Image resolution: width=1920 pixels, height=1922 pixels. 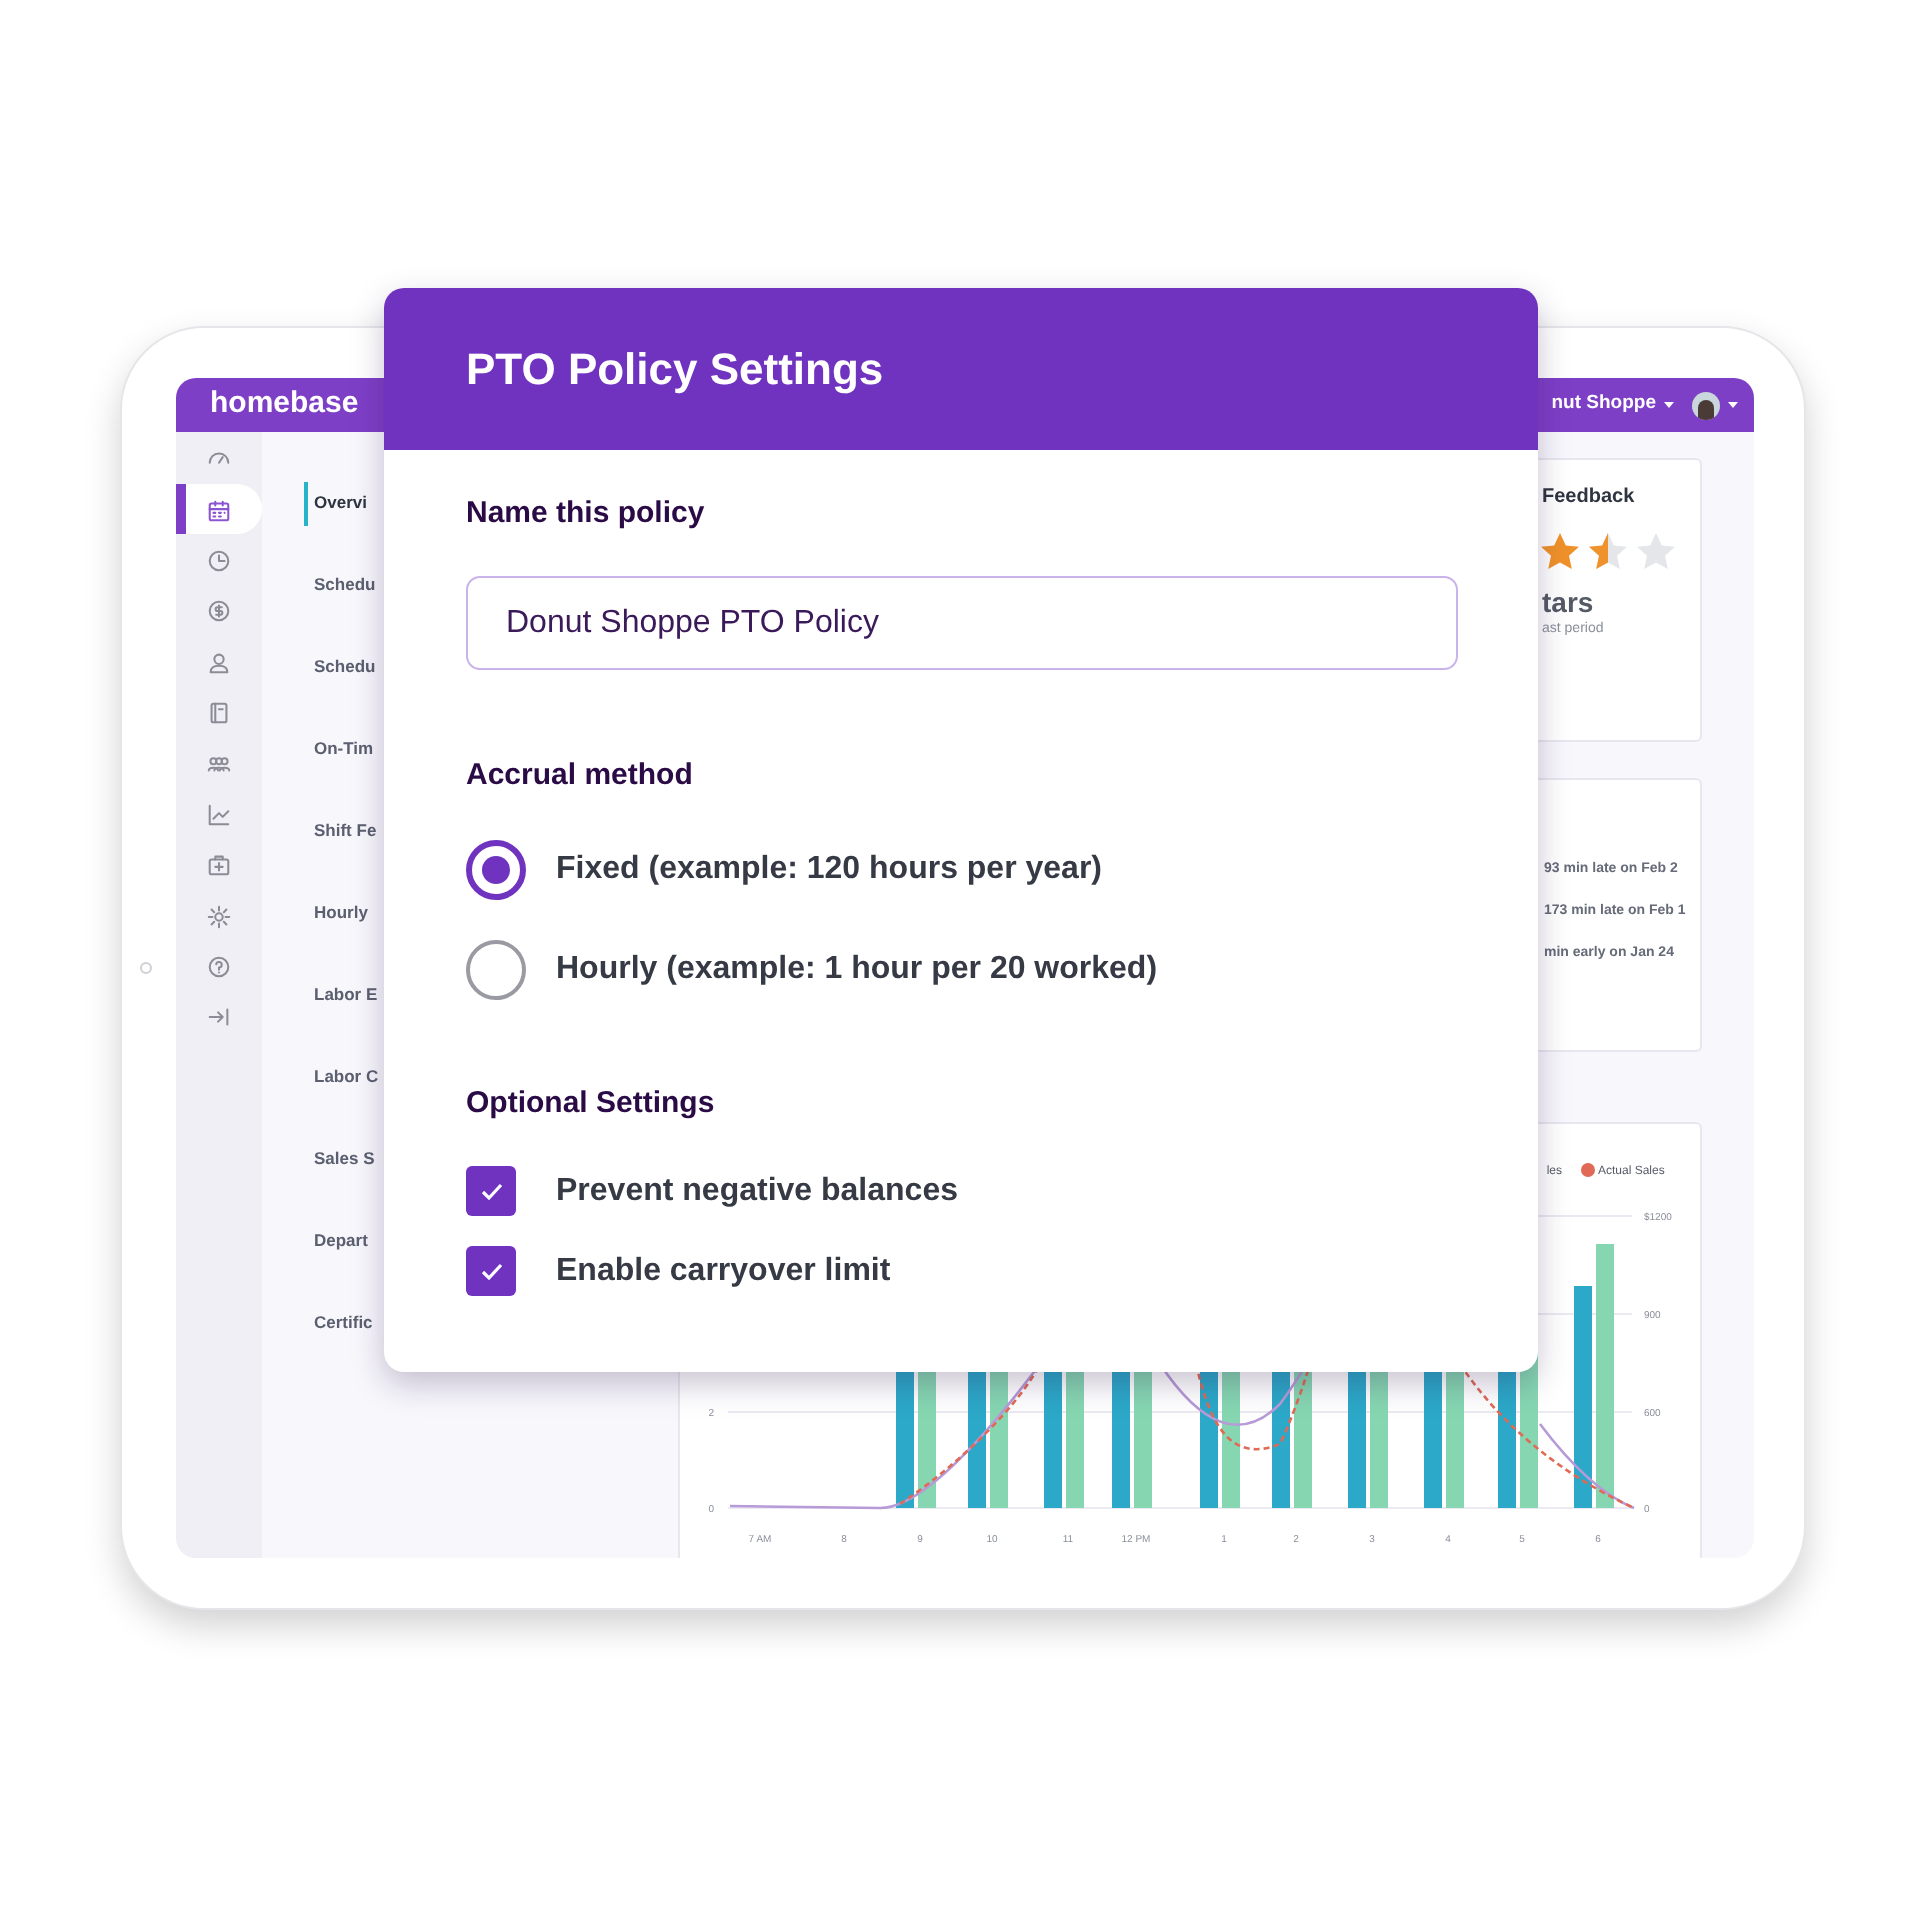 I want to click on line-chart-icon, so click(x=219, y=814).